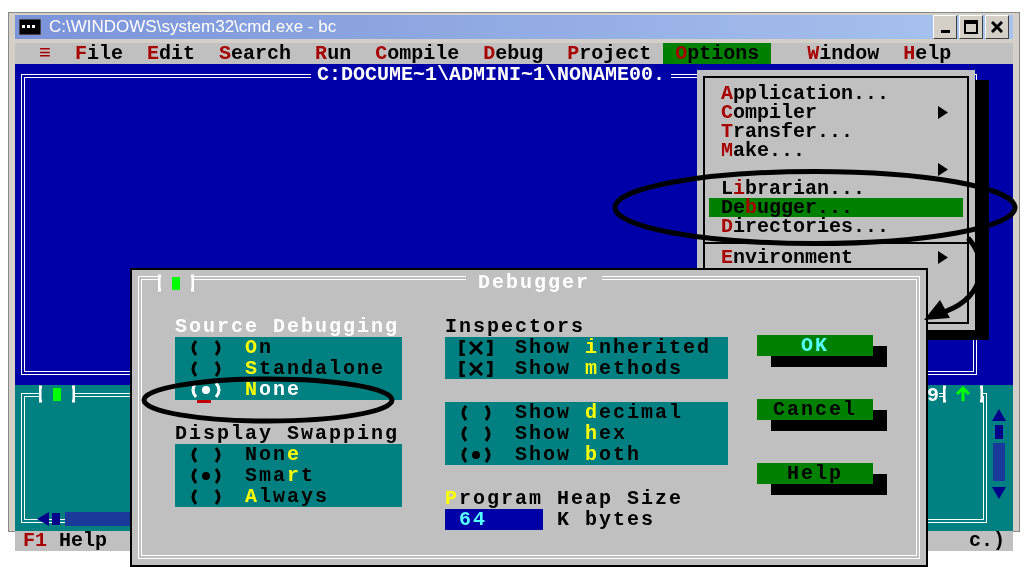 The width and height of the screenshot is (1024, 567). Describe the element at coordinates (417, 53) in the screenshot. I see `menu-item: Compile` at that location.